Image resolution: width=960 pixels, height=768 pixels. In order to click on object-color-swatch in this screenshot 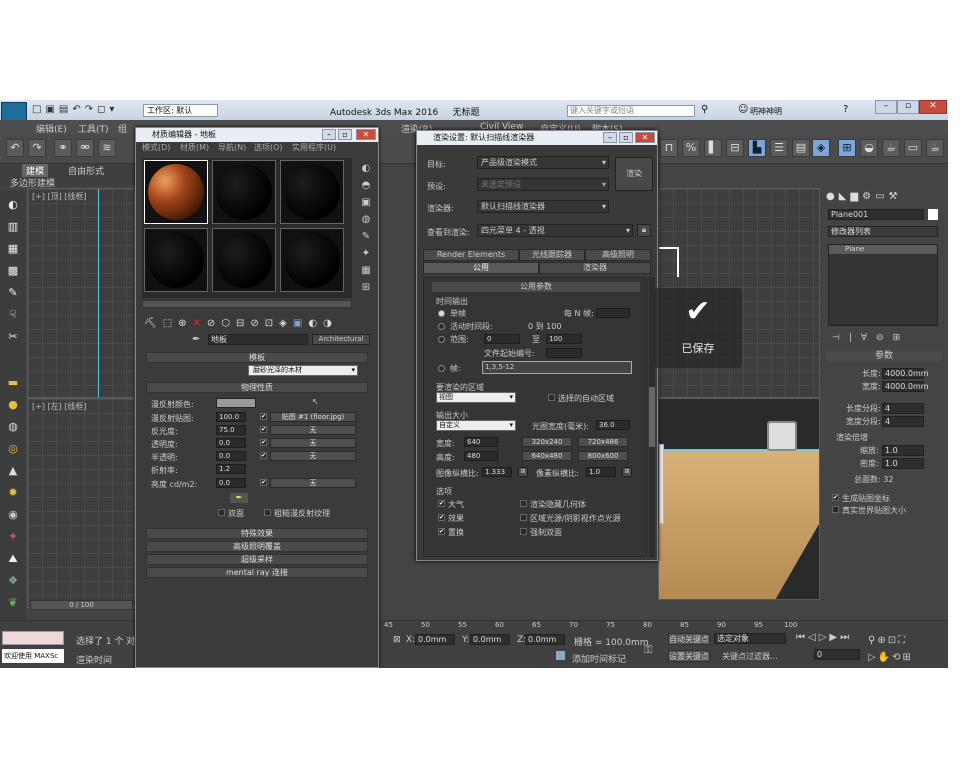, I will do `click(933, 214)`.